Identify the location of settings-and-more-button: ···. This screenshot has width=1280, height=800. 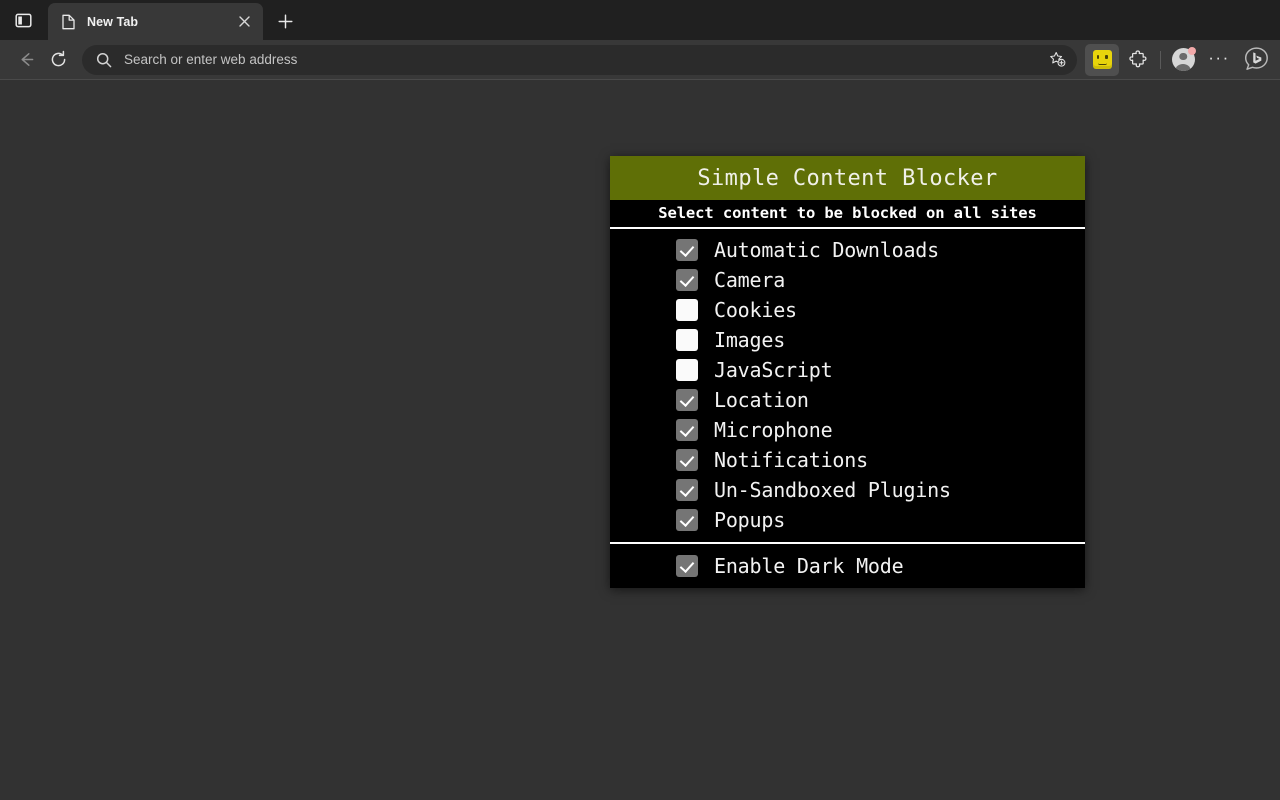
(1219, 60).